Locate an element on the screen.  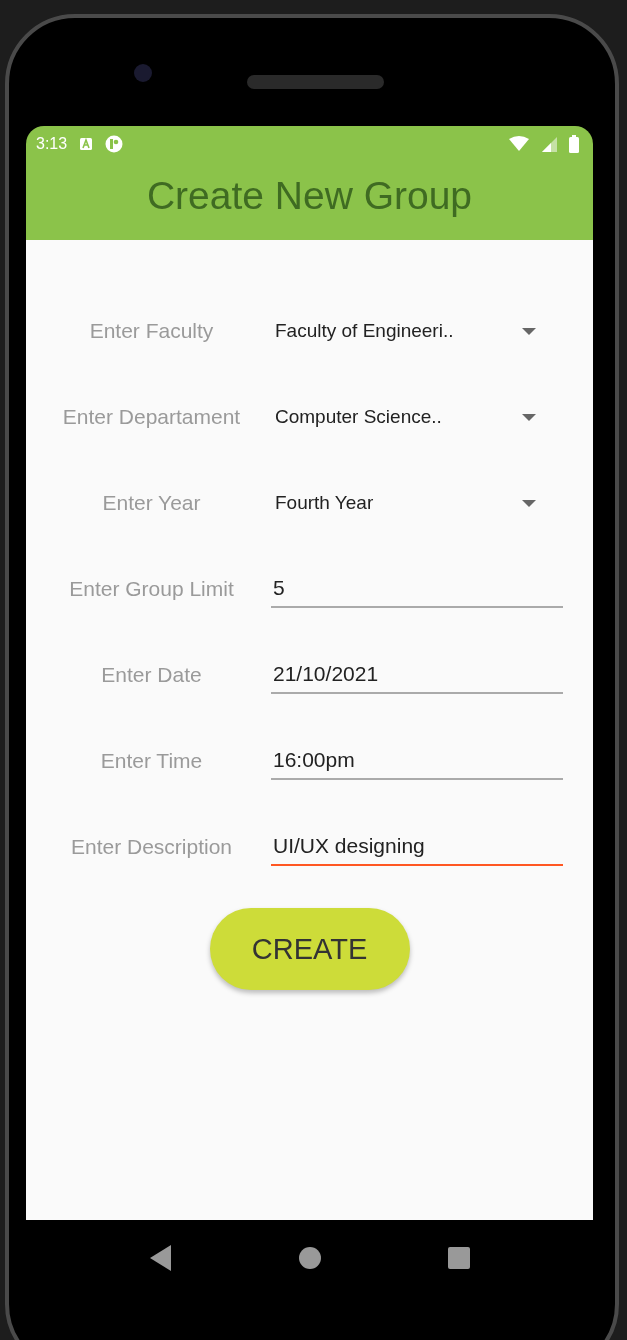
app-title: Create New Group is located at coordinates (309, 195).